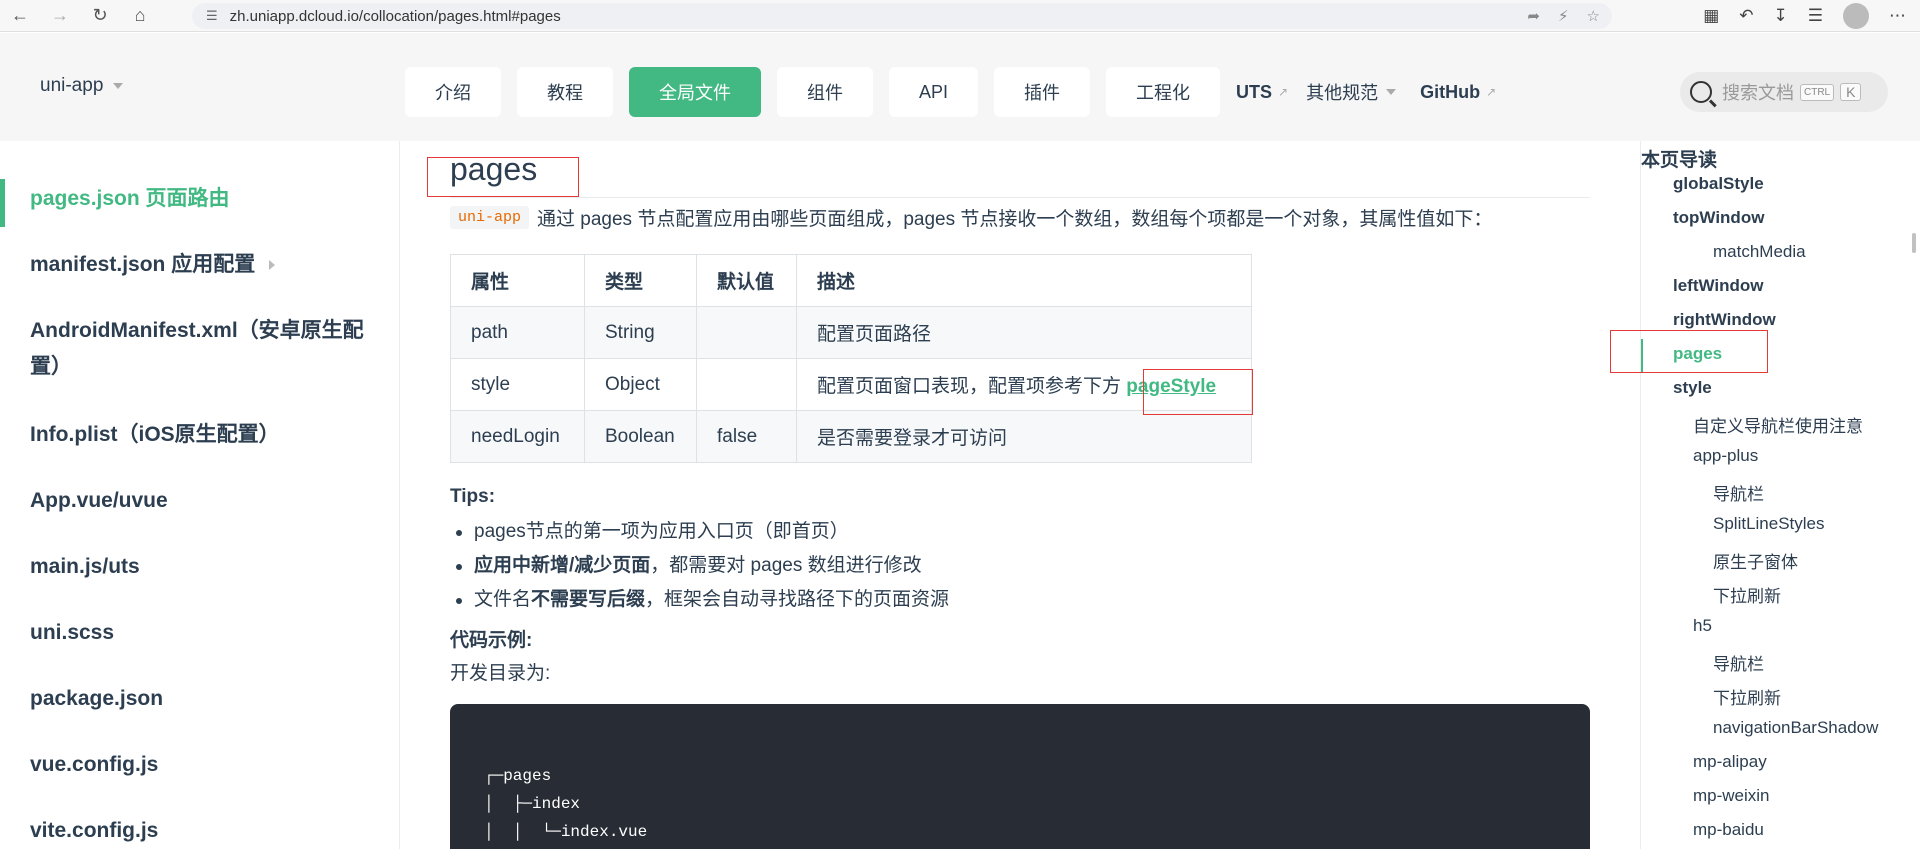 The width and height of the screenshot is (1920, 849). I want to click on nav-github-label: GitHub, so click(1450, 91).